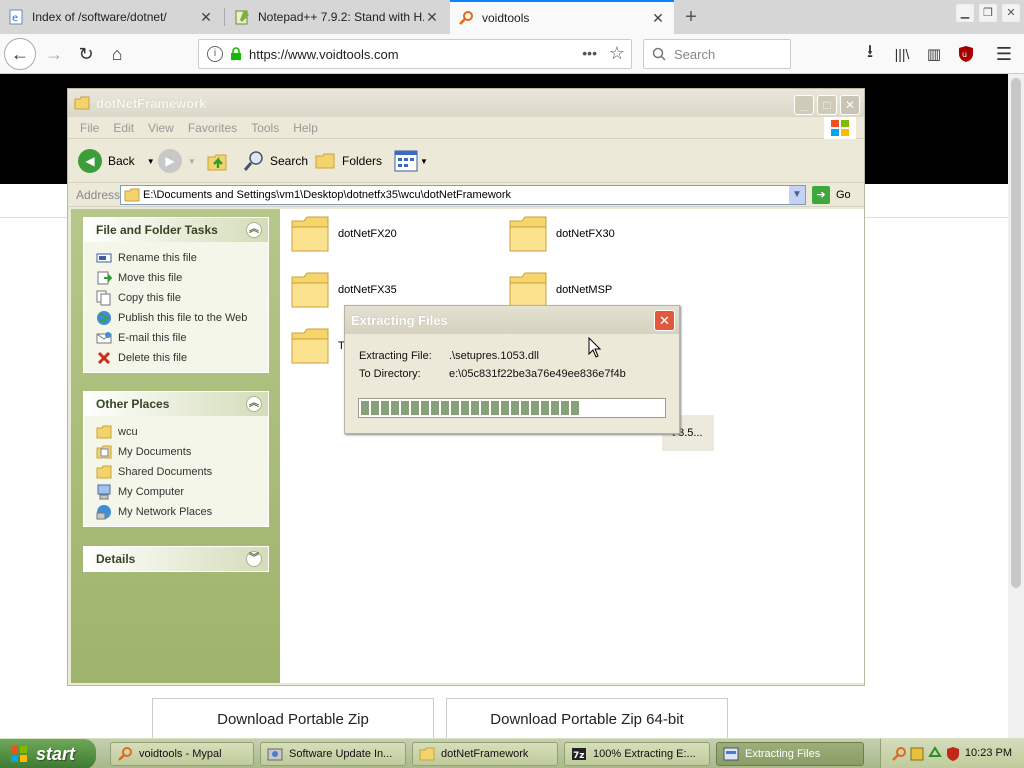  Describe the element at coordinates (935, 754) in the screenshot. I see `tray-recycle-icon` at that location.